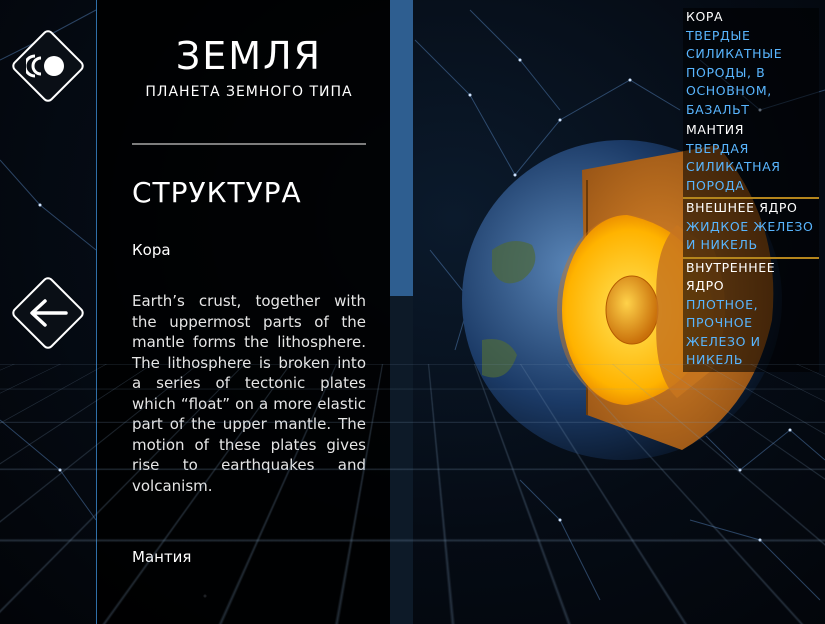 The width and height of the screenshot is (825, 624). I want to click on legend-row-outer-core: ВНЕШНЕЕ ЯДРО ЖИДКОЕ ЖЕЛЕЗО И НИКЕЛЬ, so click(751, 229).